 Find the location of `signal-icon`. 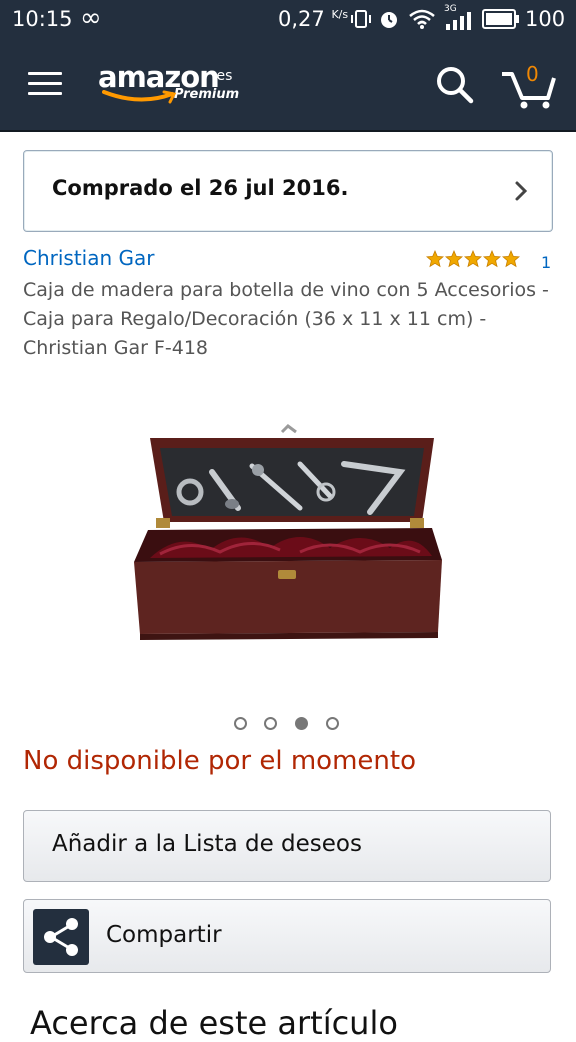

signal-icon is located at coordinates (458, 21).